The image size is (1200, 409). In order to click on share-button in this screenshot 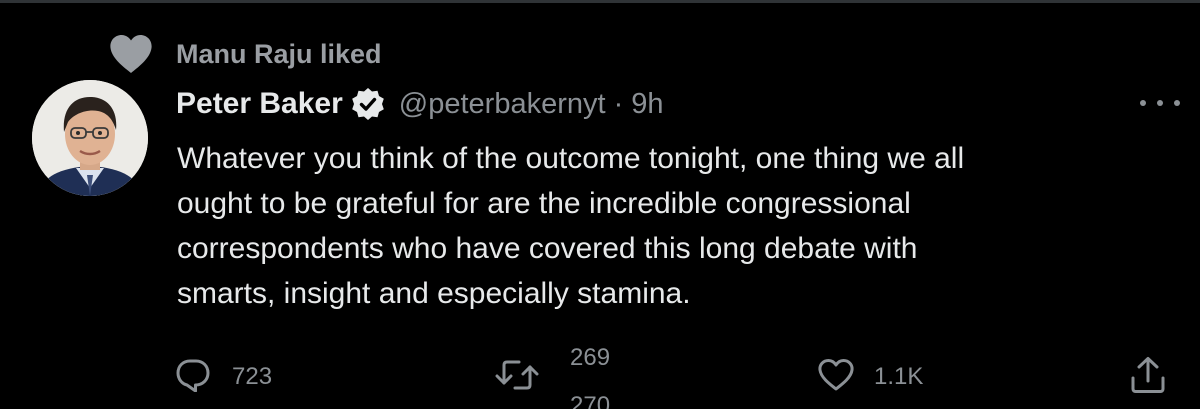, I will do `click(1148, 377)`.